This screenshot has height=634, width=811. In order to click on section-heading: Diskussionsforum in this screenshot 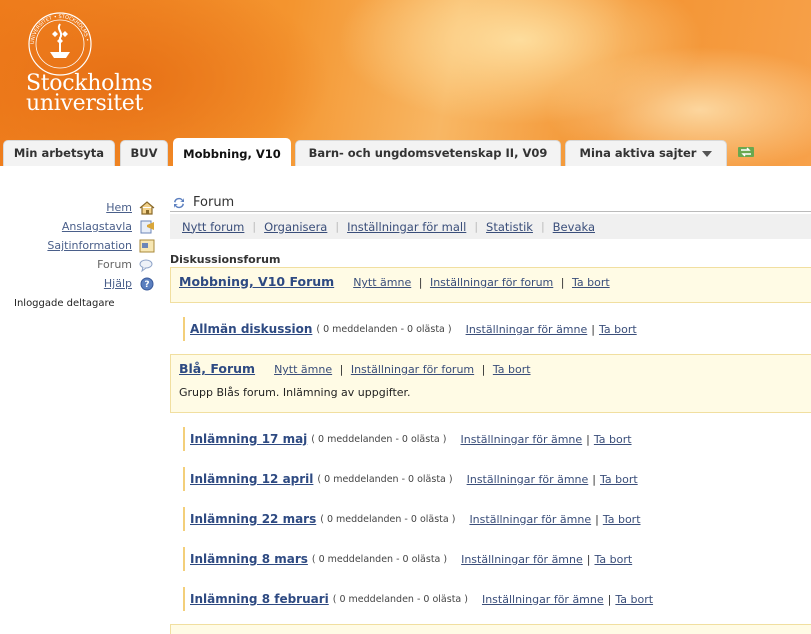, I will do `click(225, 259)`.